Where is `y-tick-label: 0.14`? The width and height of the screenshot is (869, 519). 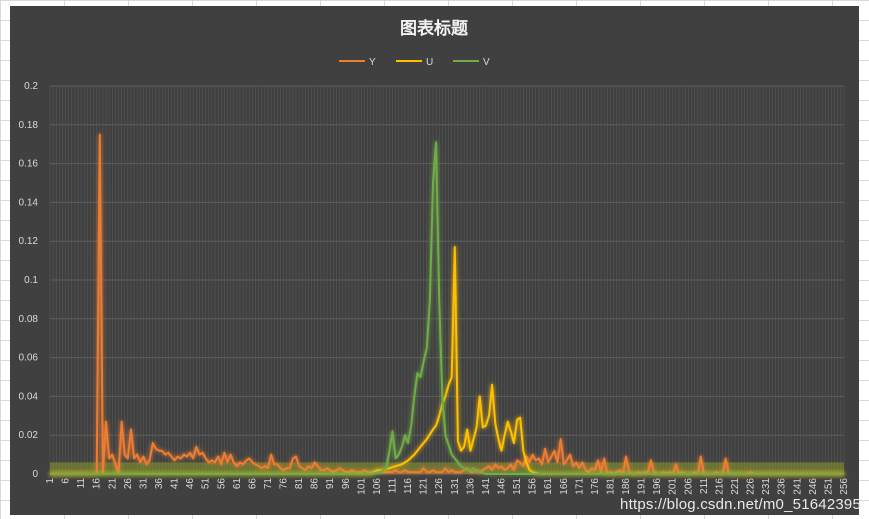
y-tick-label: 0.14 is located at coordinates (29, 202).